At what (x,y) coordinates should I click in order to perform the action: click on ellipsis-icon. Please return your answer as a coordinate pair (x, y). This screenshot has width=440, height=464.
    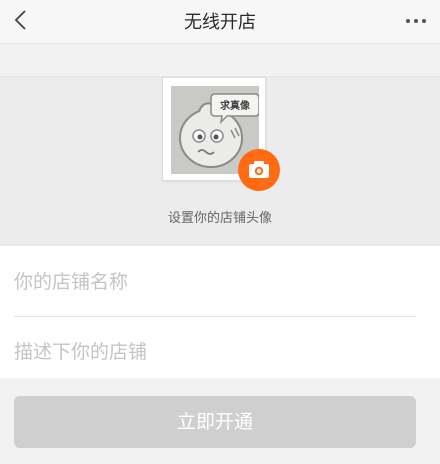
    Looking at the image, I should click on (416, 21).